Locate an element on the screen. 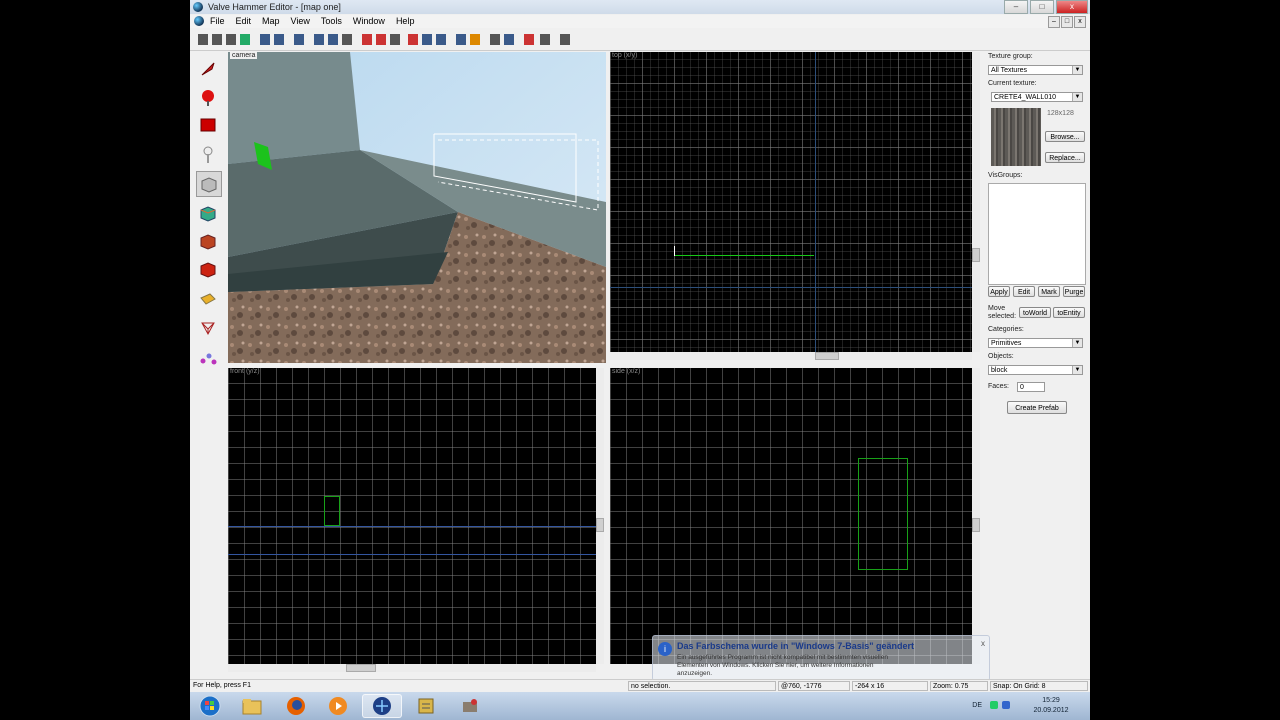 The image size is (1280, 720). group-icon is located at coordinates (319, 39).